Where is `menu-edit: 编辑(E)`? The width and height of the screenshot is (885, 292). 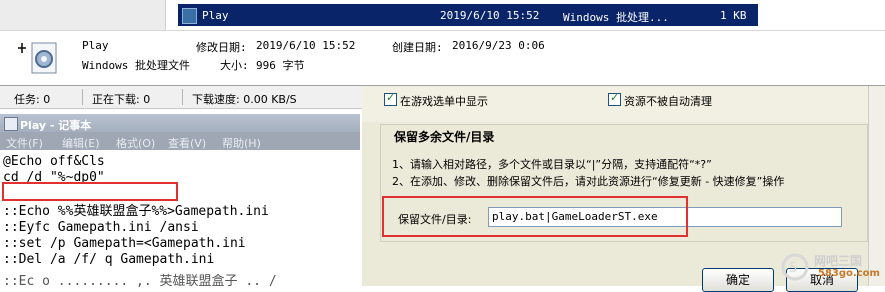
menu-edit: 编辑(E) is located at coordinates (81, 143).